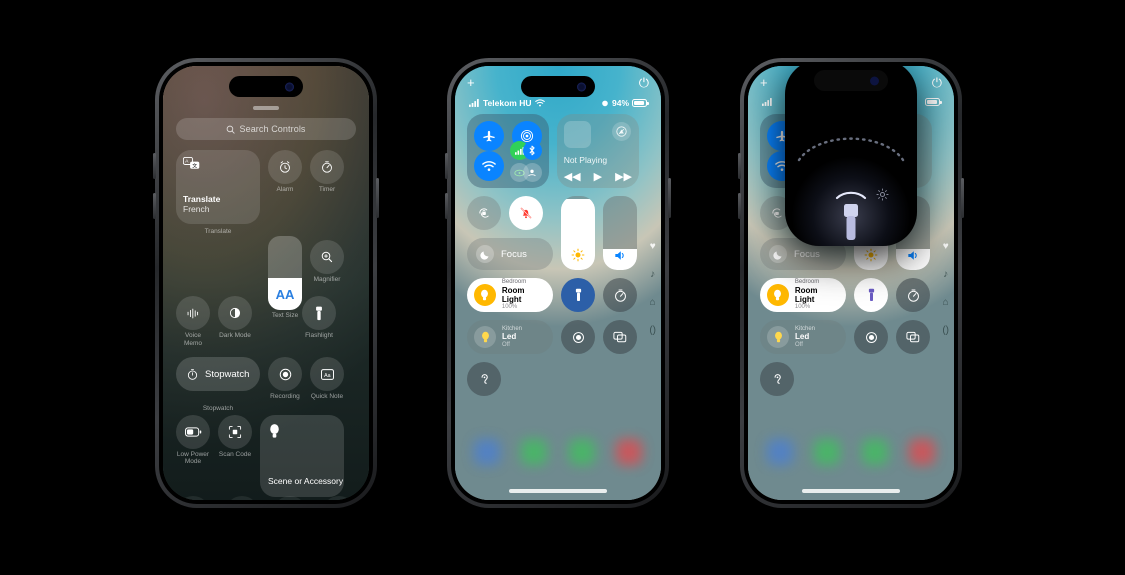 Image resolution: width=1125 pixels, height=575 pixels. I want to click on silent-mode-toggle, so click(526, 213).